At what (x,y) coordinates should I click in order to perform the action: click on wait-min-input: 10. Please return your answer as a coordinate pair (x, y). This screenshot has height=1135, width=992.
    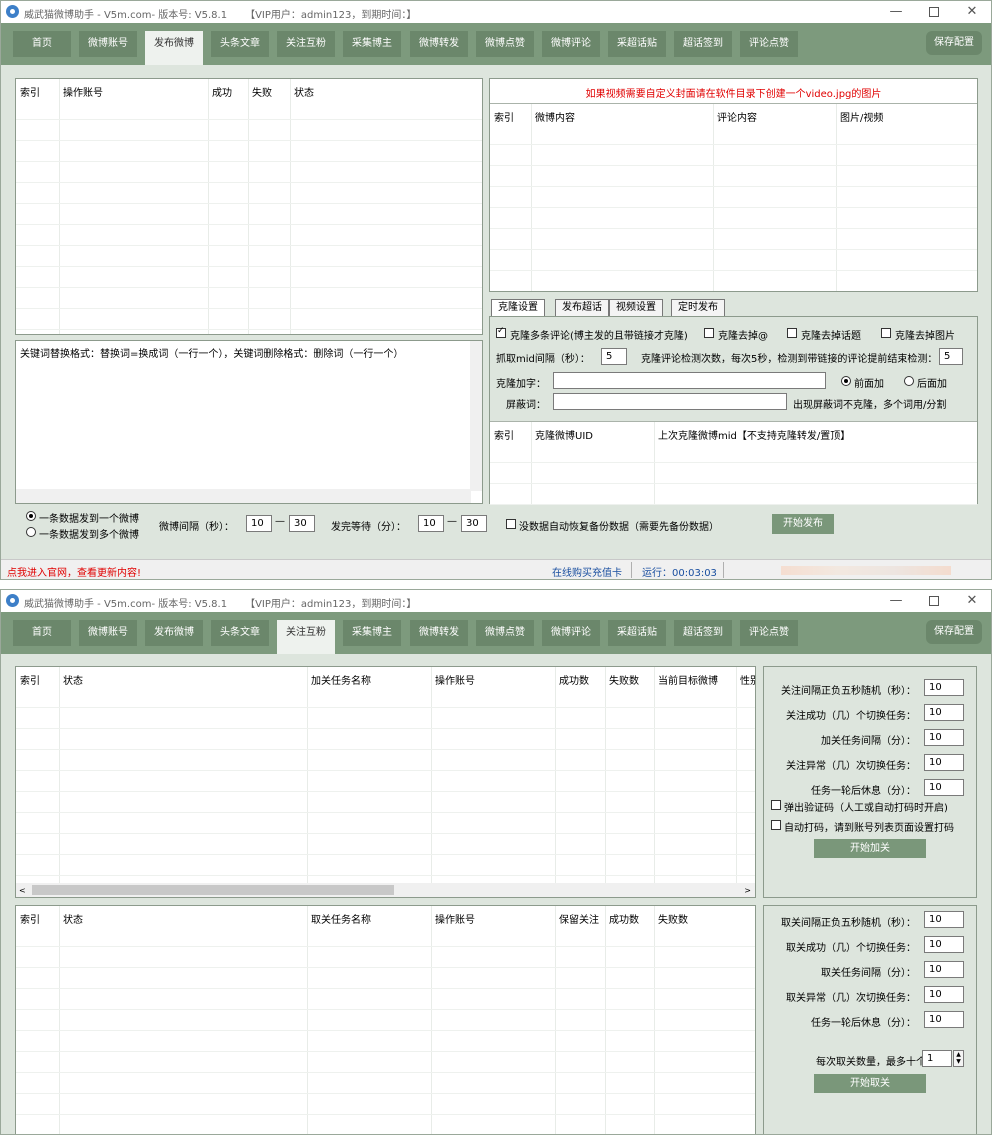
    Looking at the image, I should click on (431, 523).